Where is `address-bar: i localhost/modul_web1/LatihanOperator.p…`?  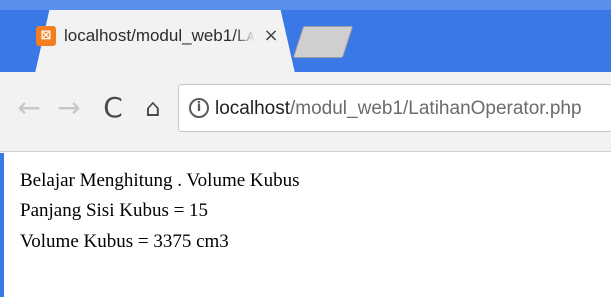 address-bar: i localhost/modul_web1/LatihanOperator.p… is located at coordinates (394, 108).